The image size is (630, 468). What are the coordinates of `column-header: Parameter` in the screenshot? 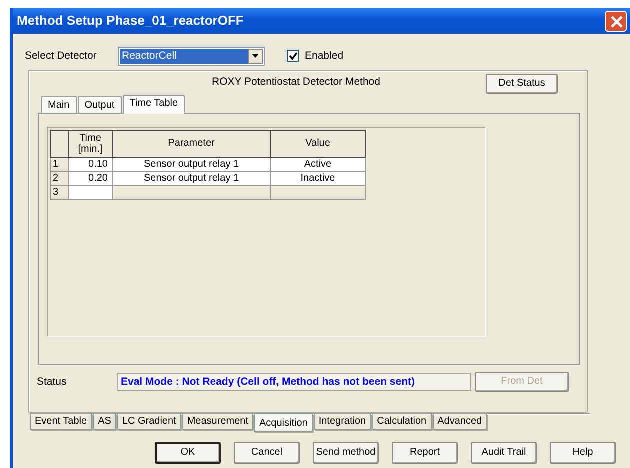 It's located at (191, 144).